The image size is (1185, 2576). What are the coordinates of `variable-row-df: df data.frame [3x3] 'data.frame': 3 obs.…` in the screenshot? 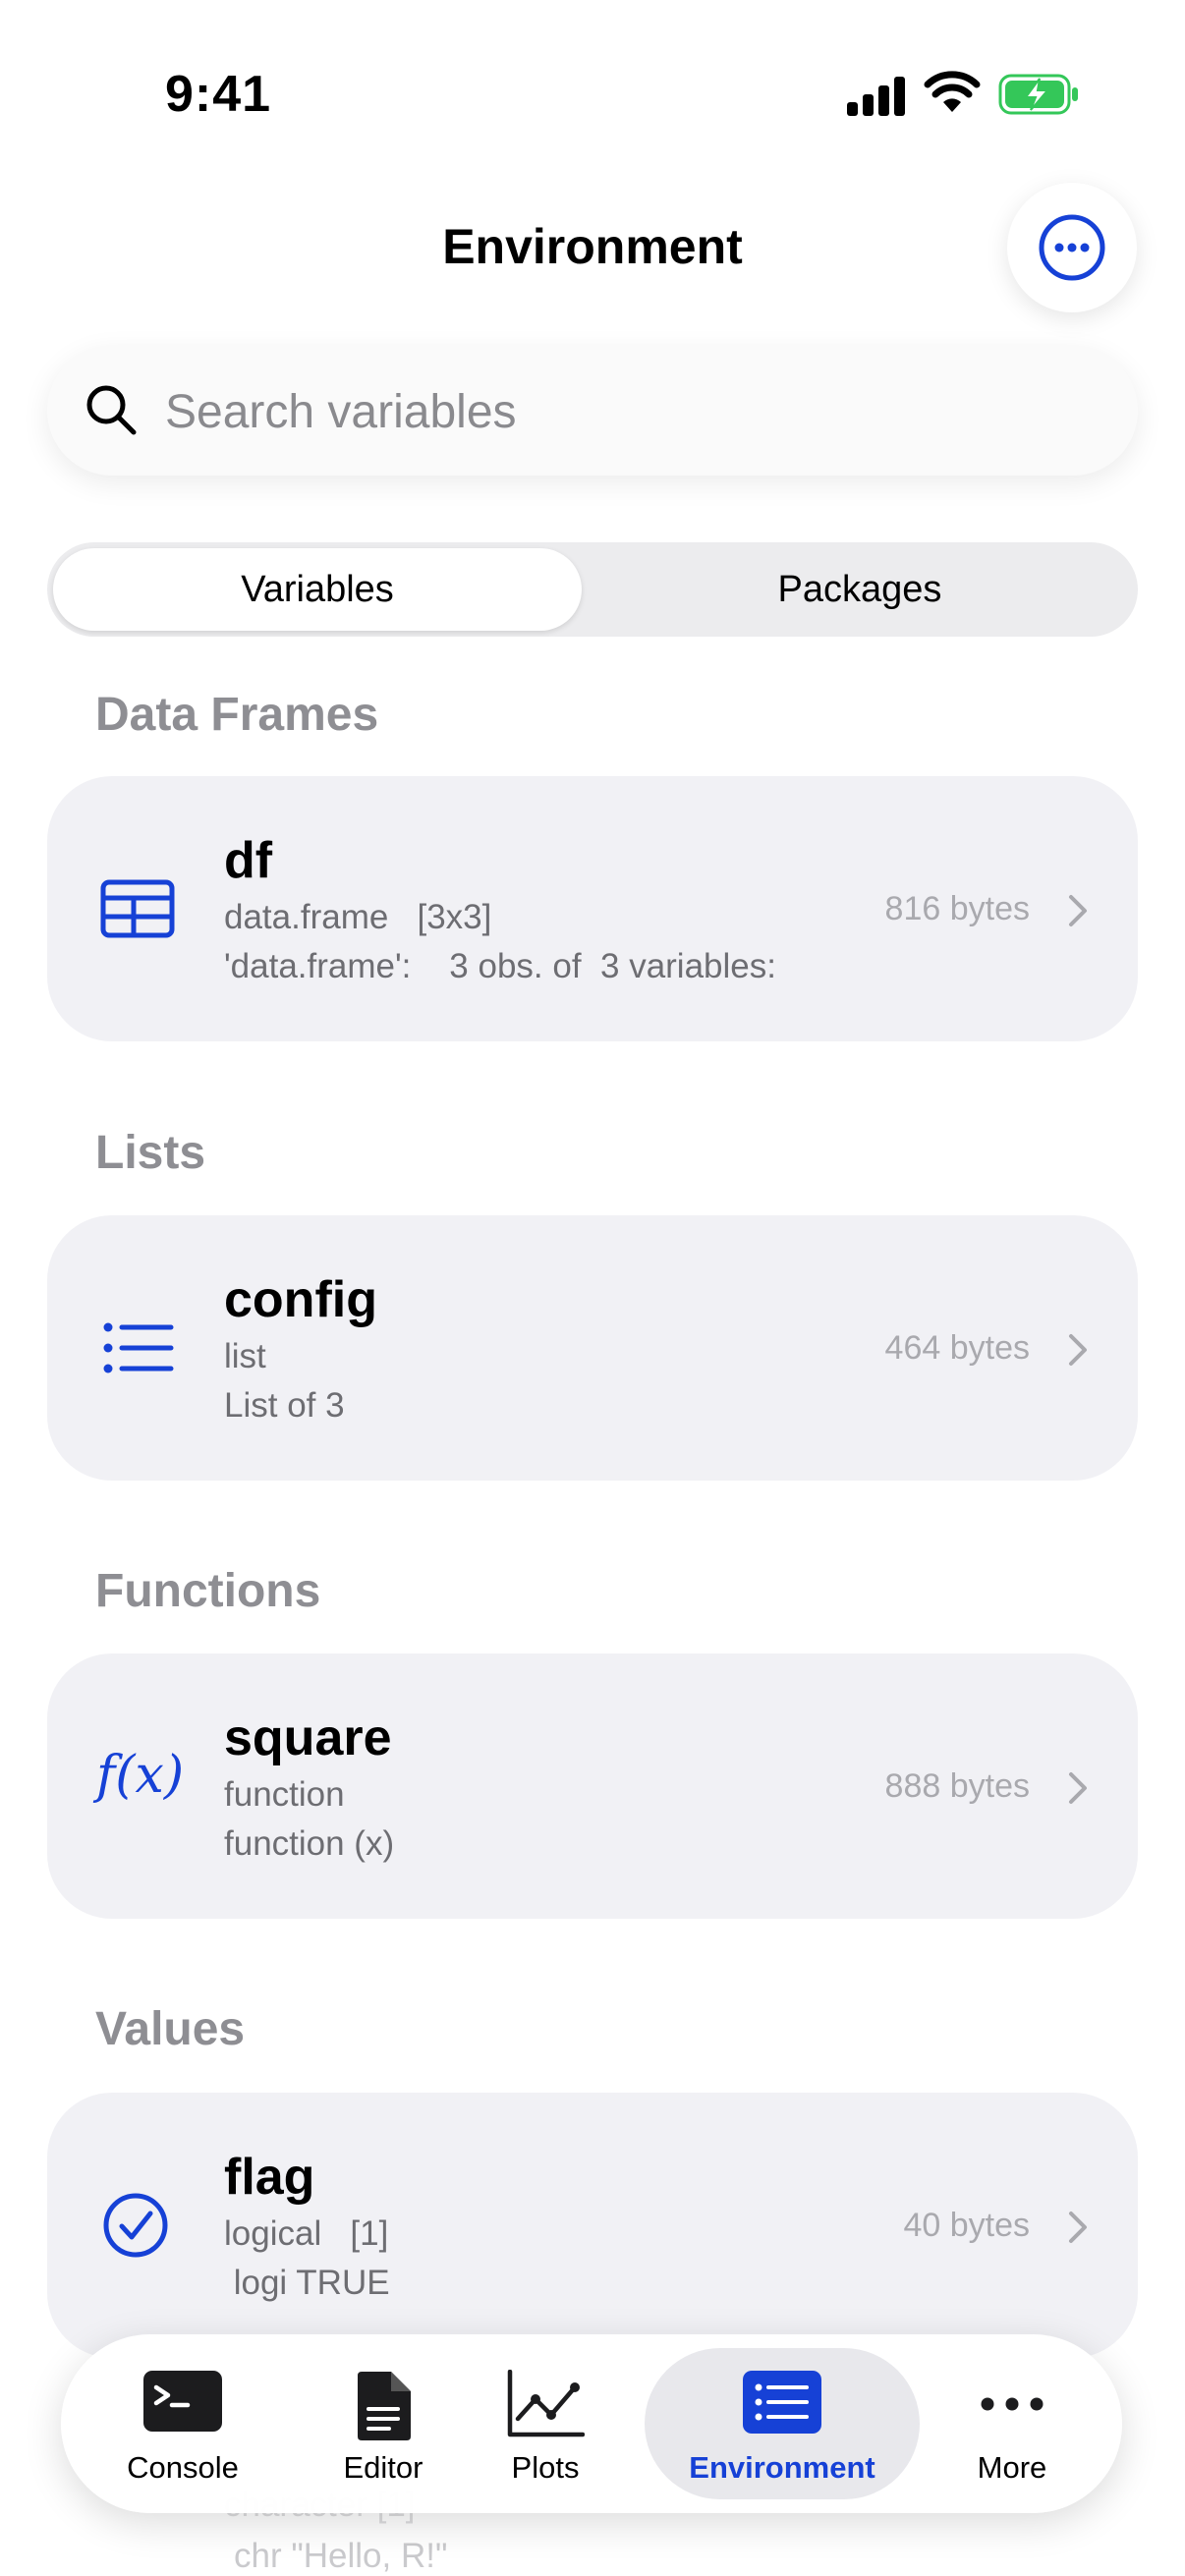 It's located at (592, 908).